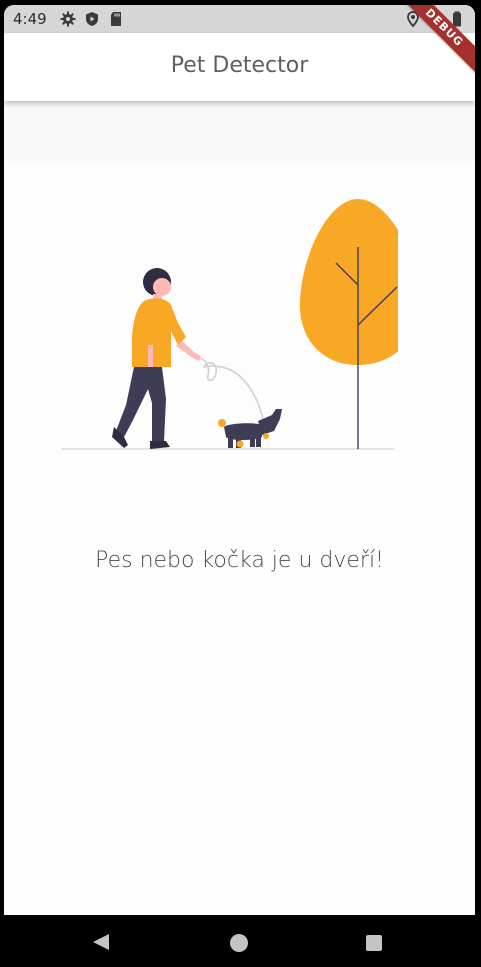 The width and height of the screenshot is (481, 967). I want to click on app-bar: Pet Detector, so click(239, 67).